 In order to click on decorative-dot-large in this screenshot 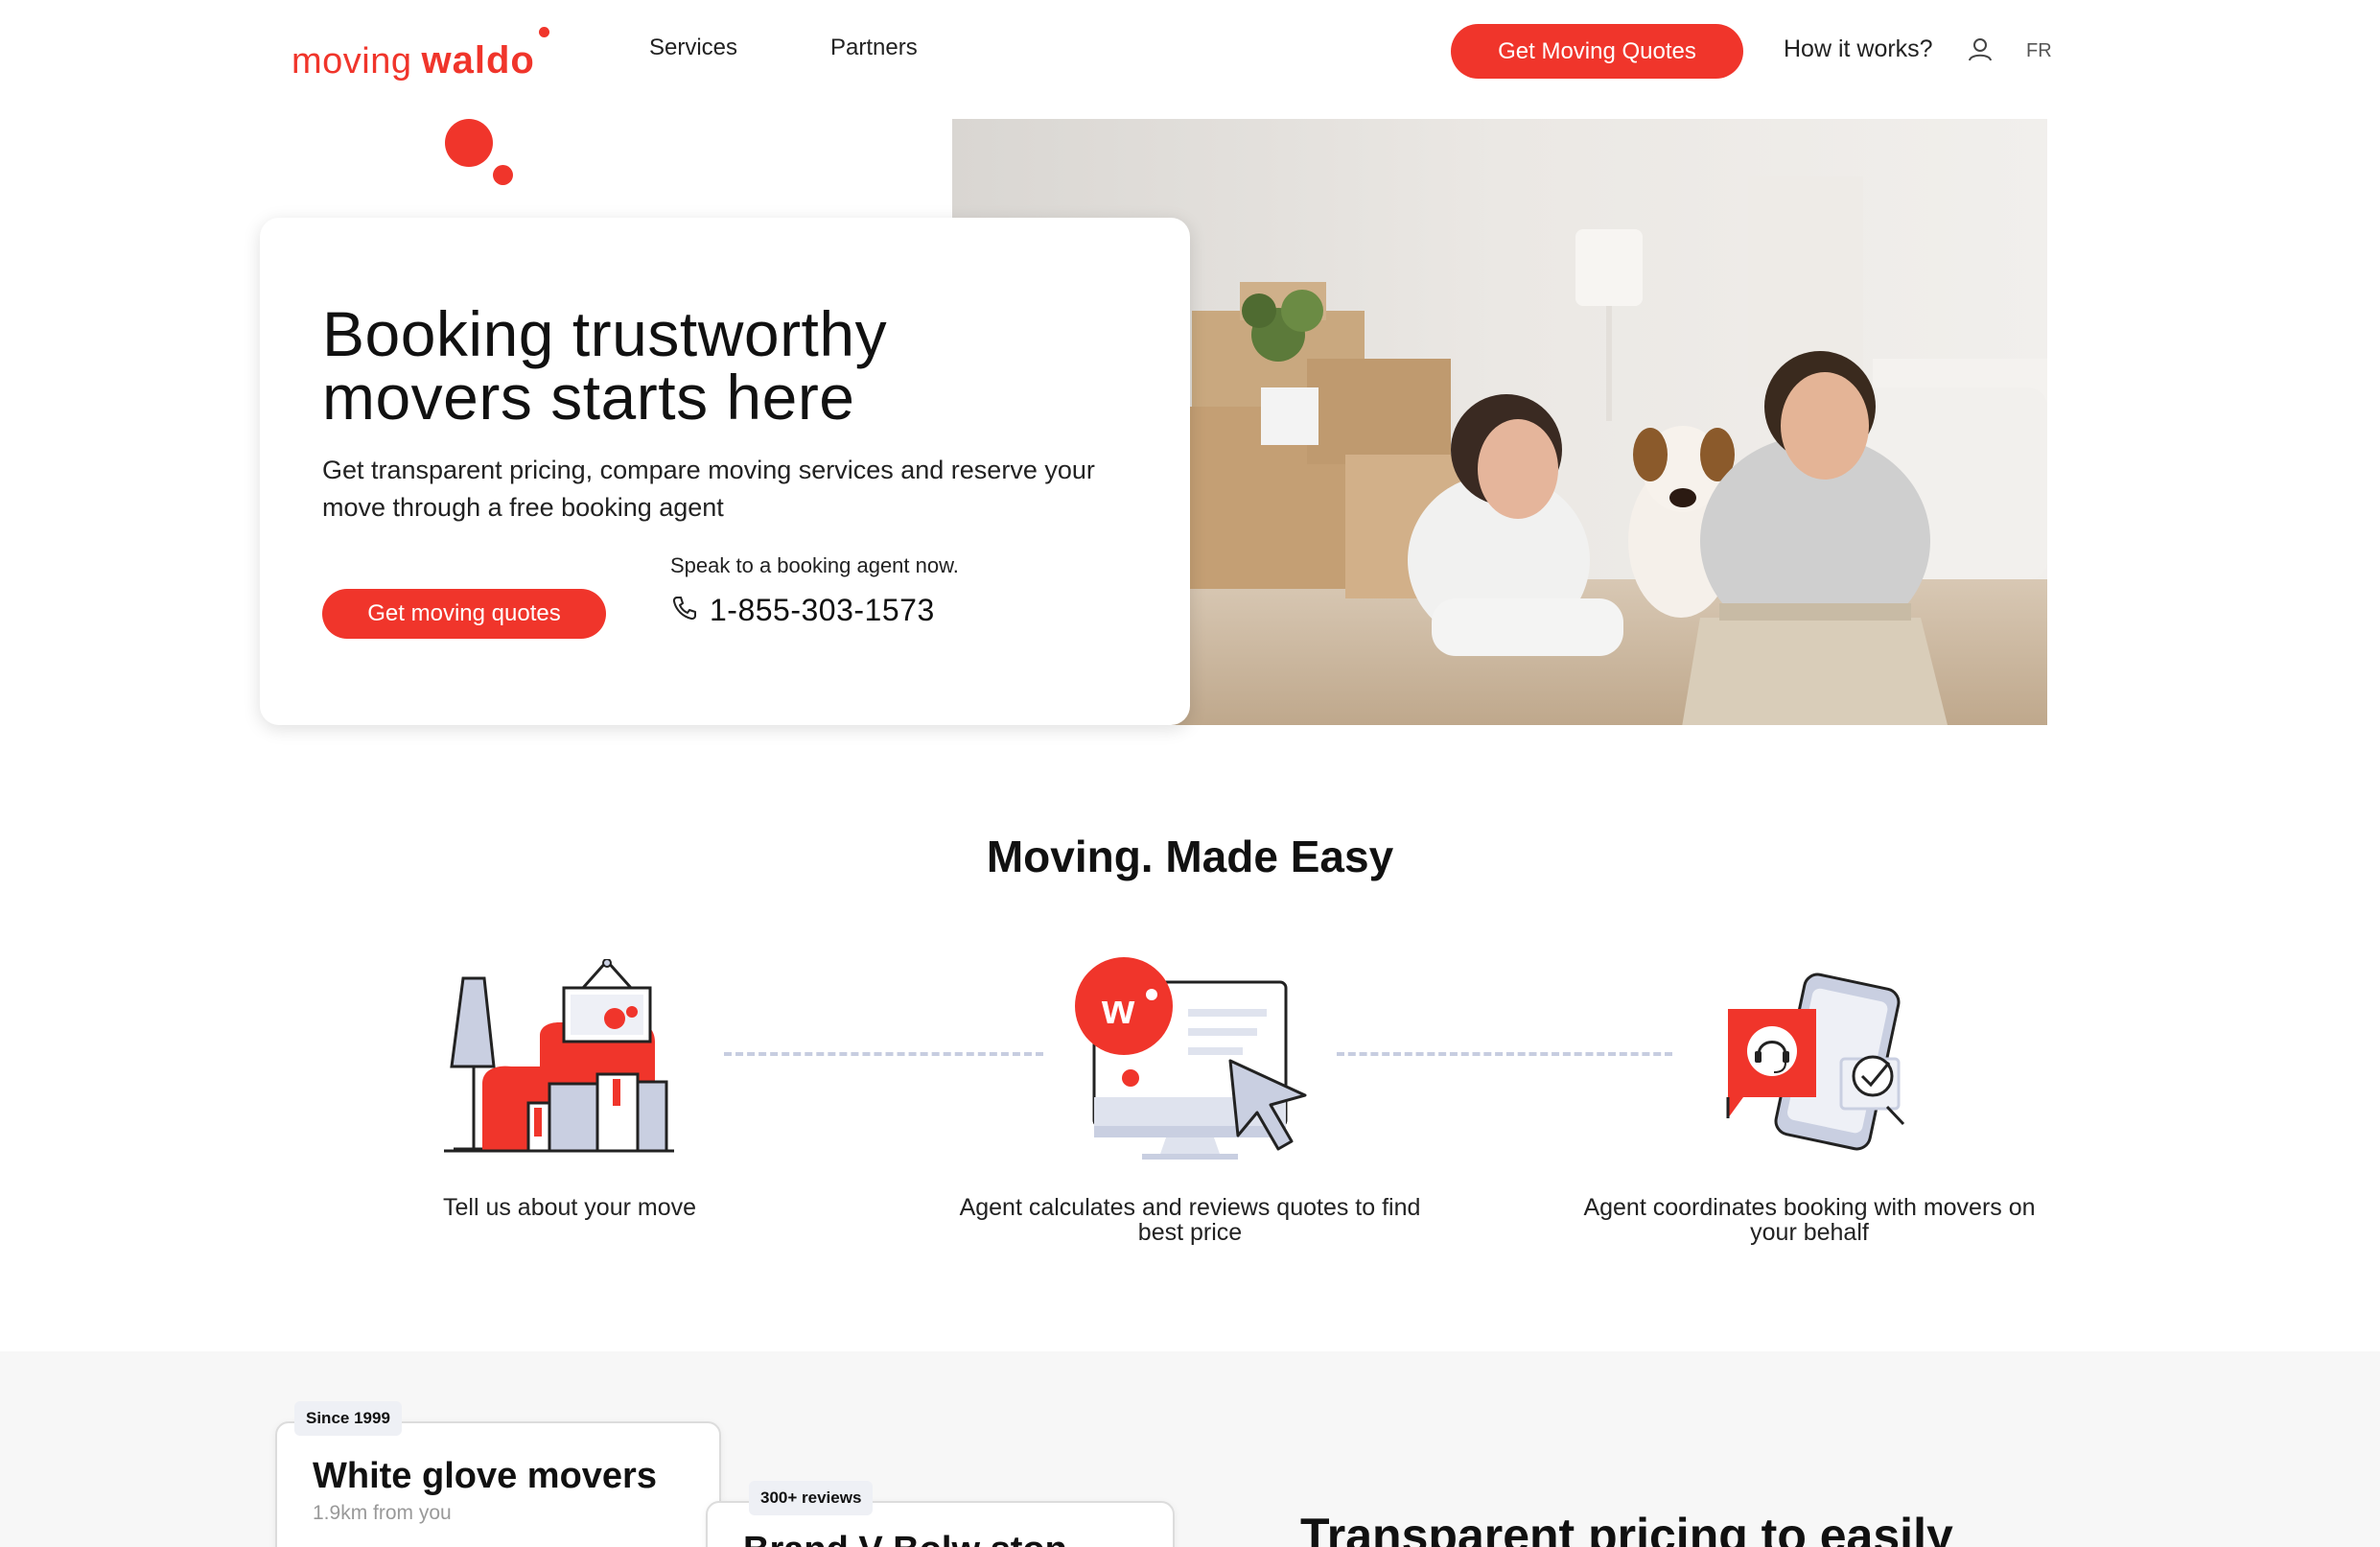, I will do `click(469, 143)`.